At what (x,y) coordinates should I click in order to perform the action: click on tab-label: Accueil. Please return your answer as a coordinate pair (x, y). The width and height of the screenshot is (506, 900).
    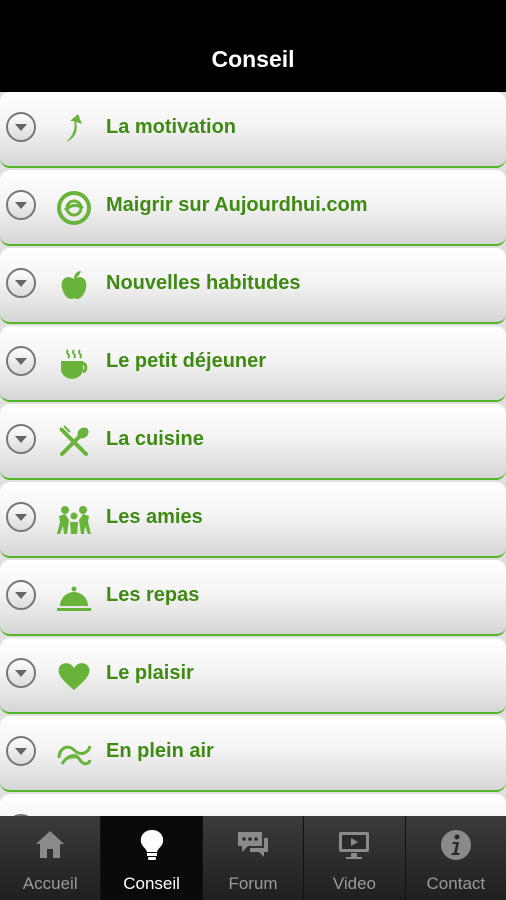
    Looking at the image, I should click on (50, 883).